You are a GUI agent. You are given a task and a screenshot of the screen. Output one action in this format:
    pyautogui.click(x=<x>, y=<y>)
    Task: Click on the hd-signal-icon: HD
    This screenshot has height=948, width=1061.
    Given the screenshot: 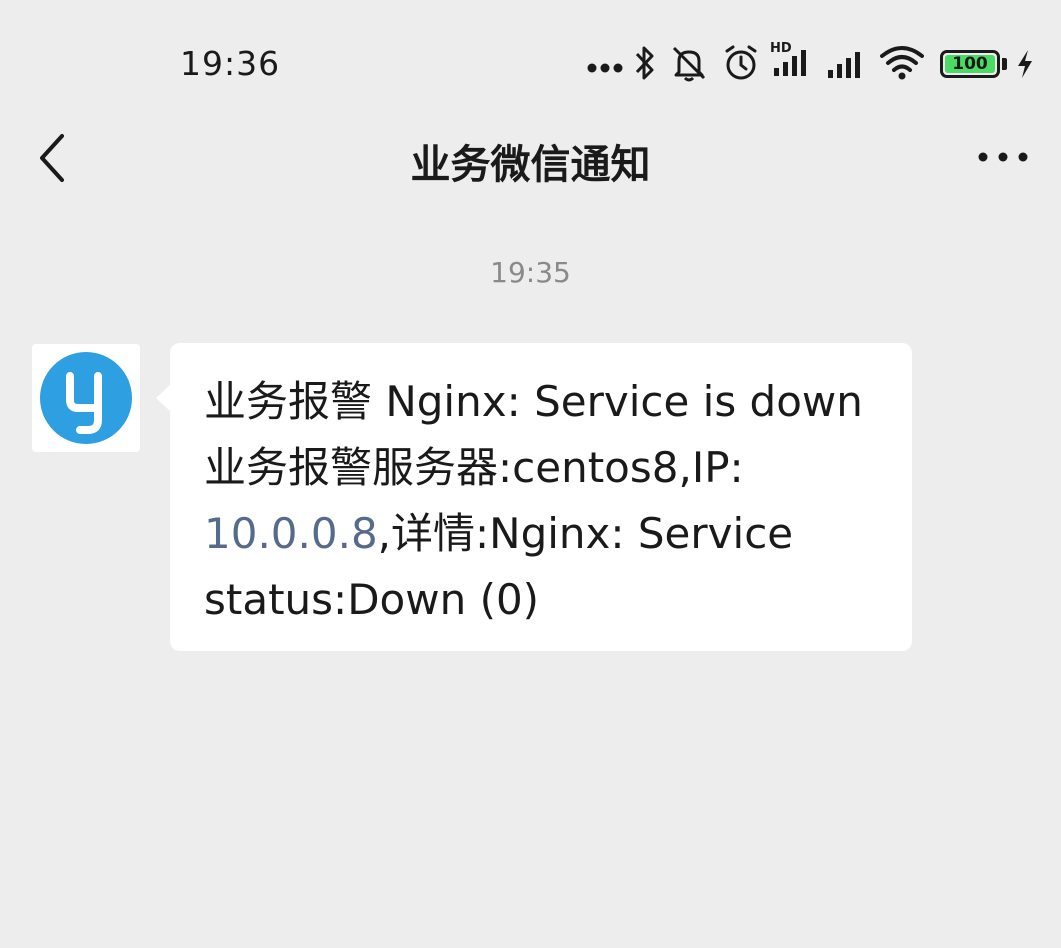 What is the action you would take?
    pyautogui.click(x=792, y=62)
    